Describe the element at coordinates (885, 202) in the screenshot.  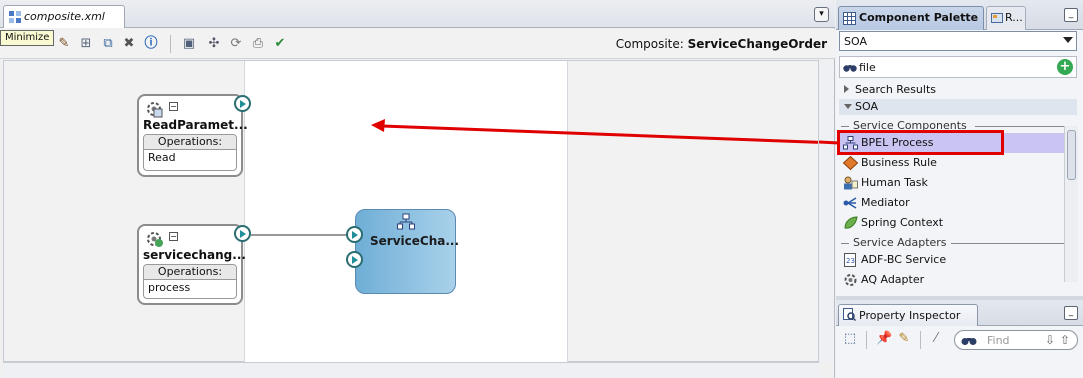
I see `item-label: Mediator` at that location.